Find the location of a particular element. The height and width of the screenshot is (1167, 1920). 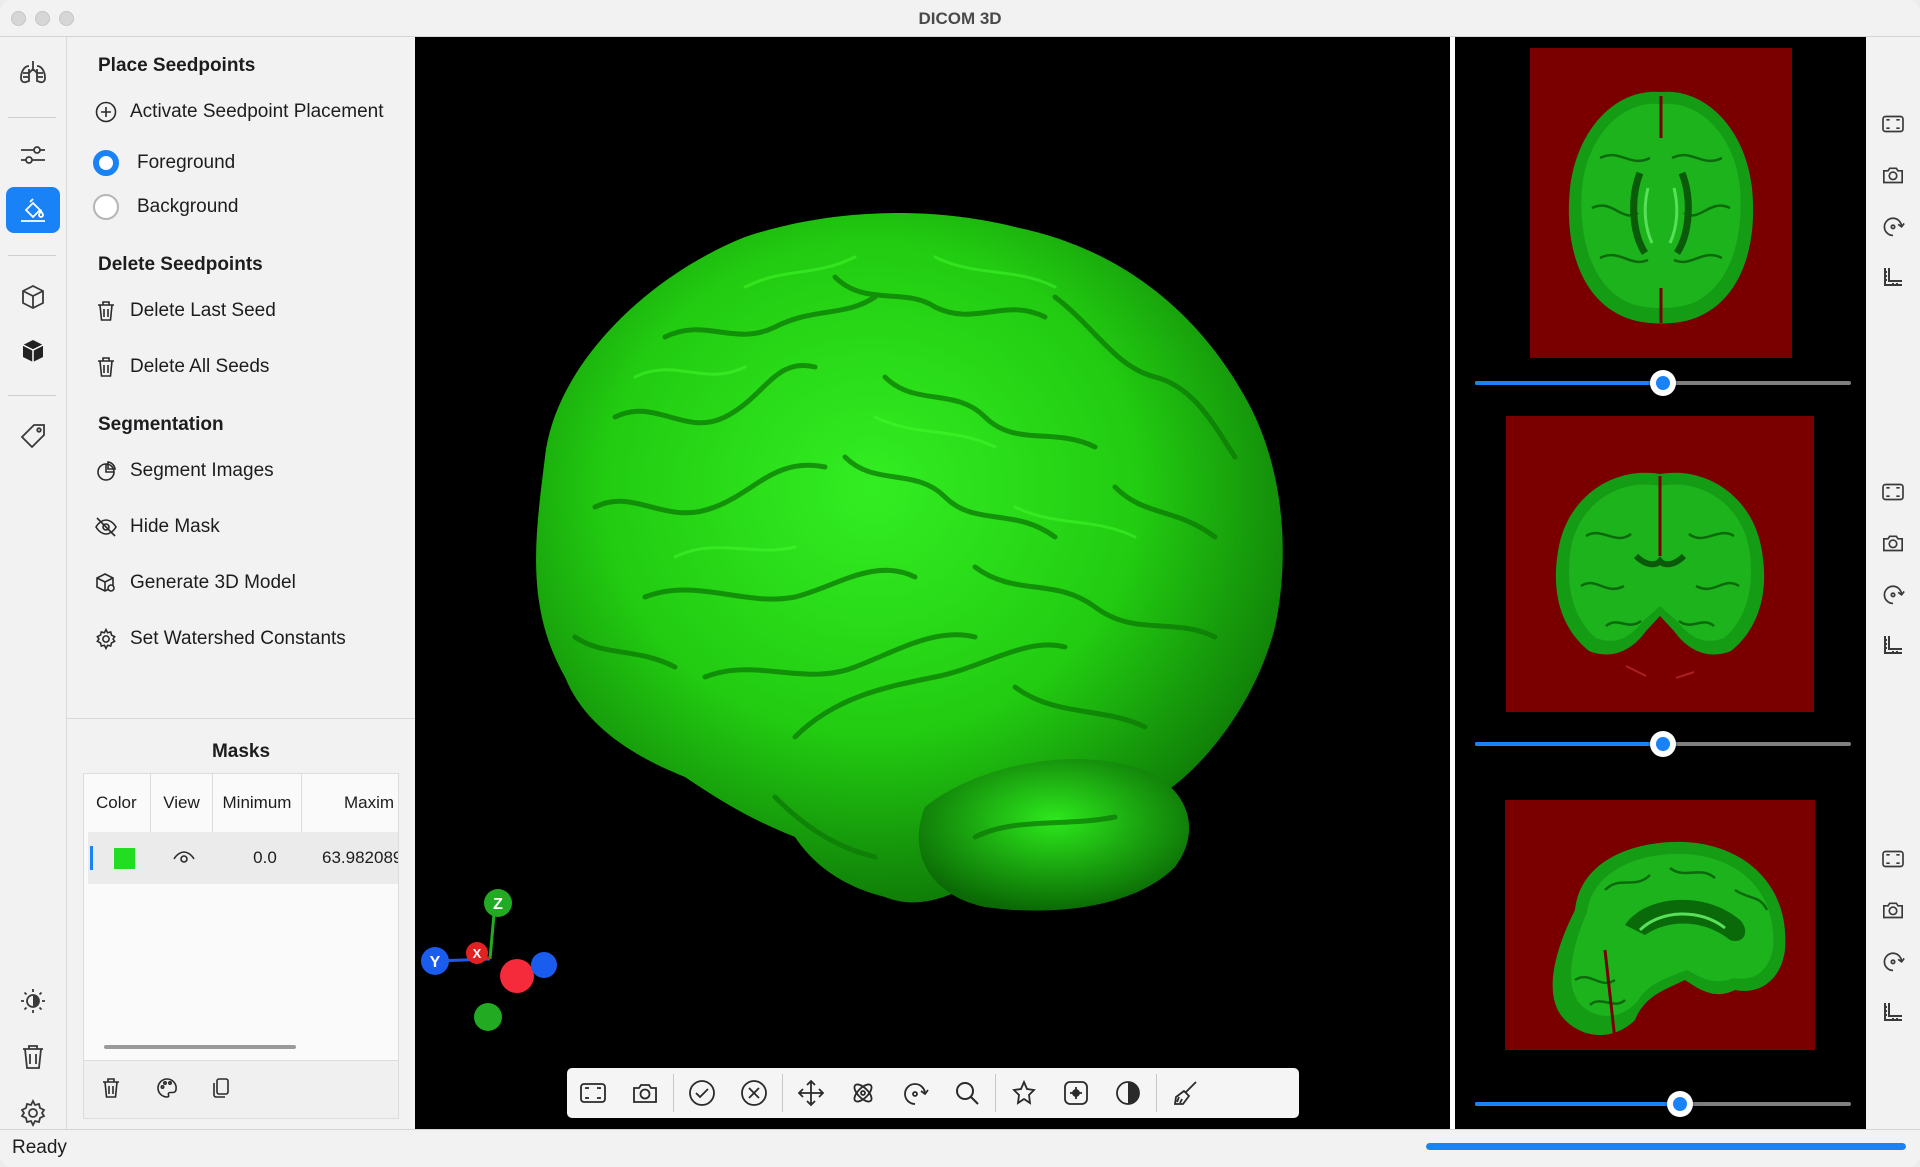

set-watershed-constants-button: Set Watershed Constants is located at coordinates (220, 639).